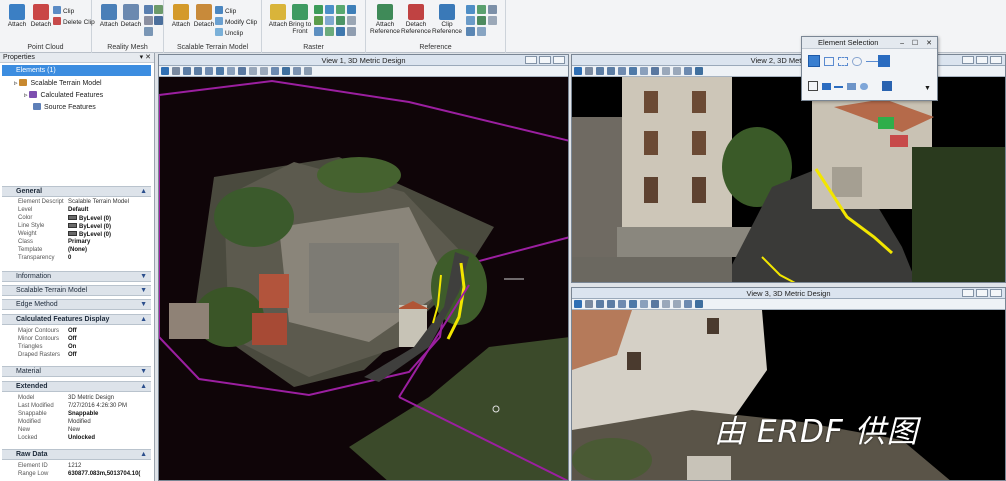 This screenshot has width=1006, height=481. What do you see at coordinates (76, 319) in the screenshot?
I see `section-calculated-features-header: Calculated Features Display ▲` at bounding box center [76, 319].